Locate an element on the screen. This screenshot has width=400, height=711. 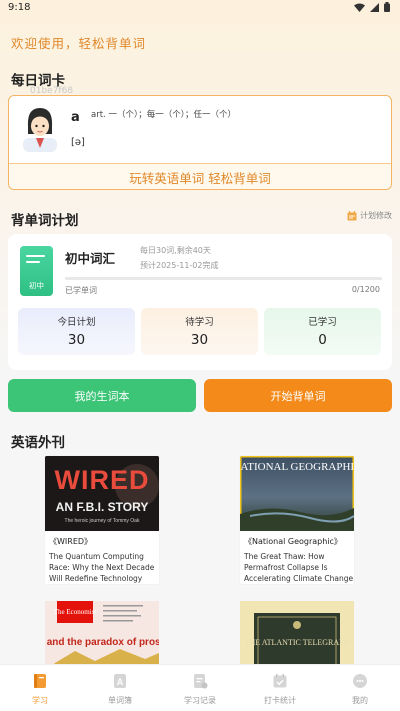
stat-label: 待学习 is located at coordinates (199, 322).